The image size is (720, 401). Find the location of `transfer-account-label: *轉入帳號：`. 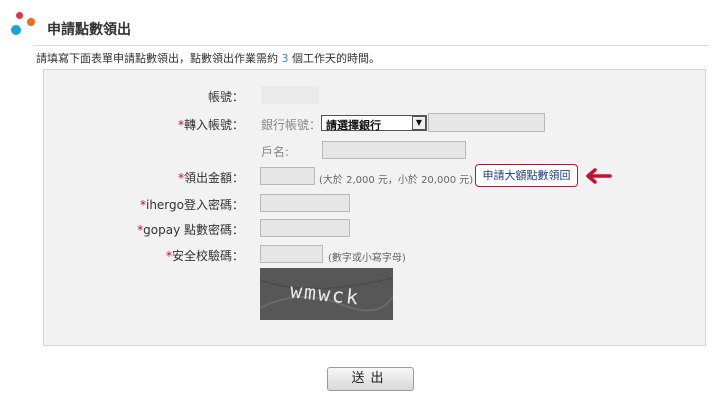

transfer-account-label: *轉入帳號： is located at coordinates (210, 125).